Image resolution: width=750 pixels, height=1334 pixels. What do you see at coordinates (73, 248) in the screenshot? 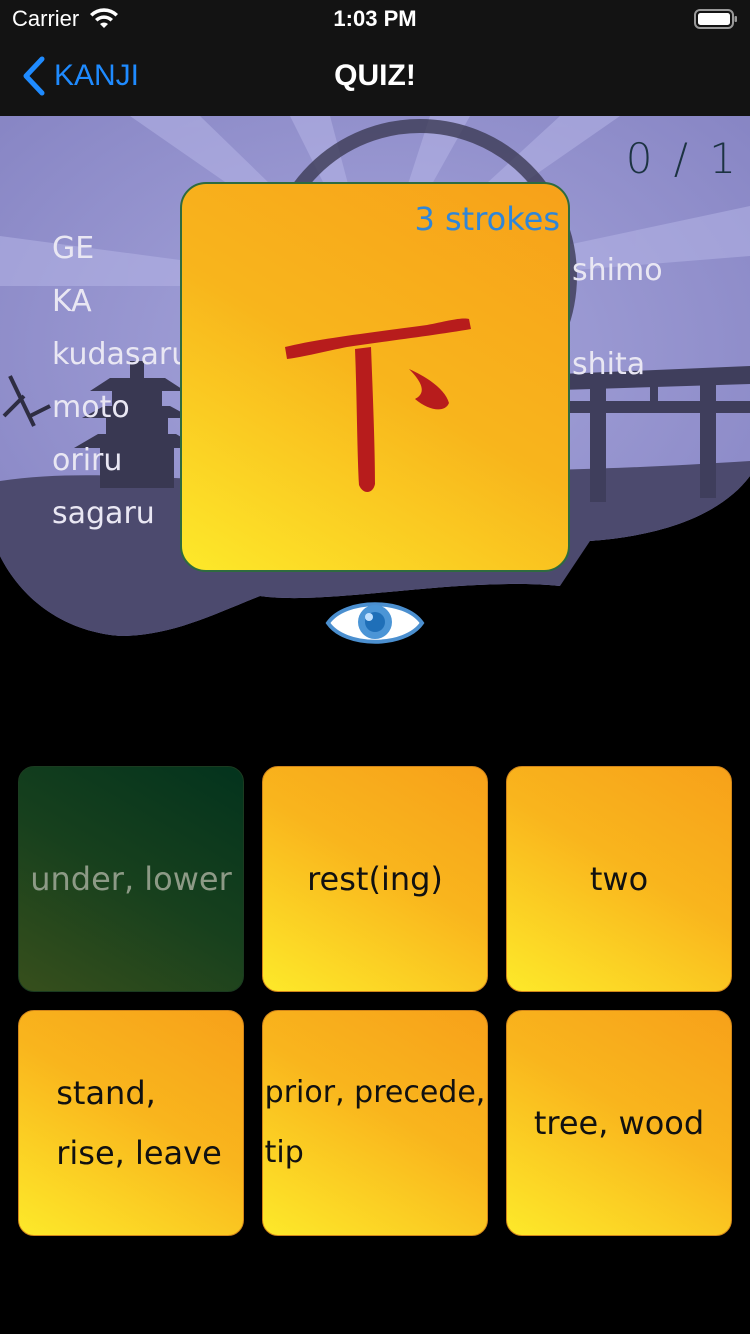
I see `reading-item: GE` at bounding box center [73, 248].